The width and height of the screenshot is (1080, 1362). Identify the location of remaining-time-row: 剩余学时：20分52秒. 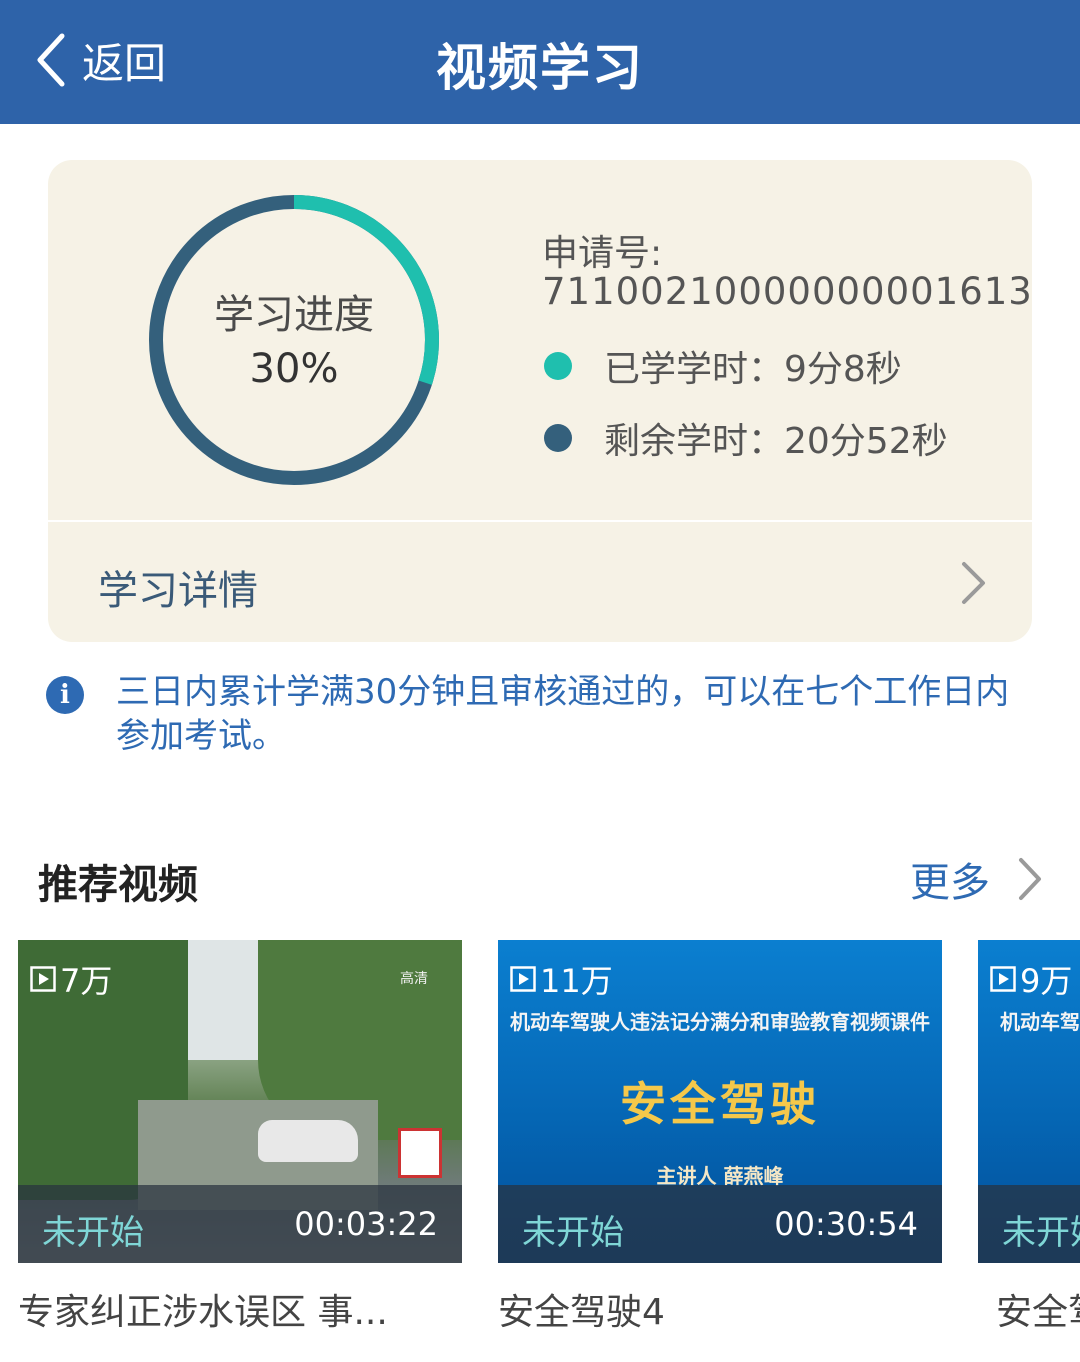
(746, 438).